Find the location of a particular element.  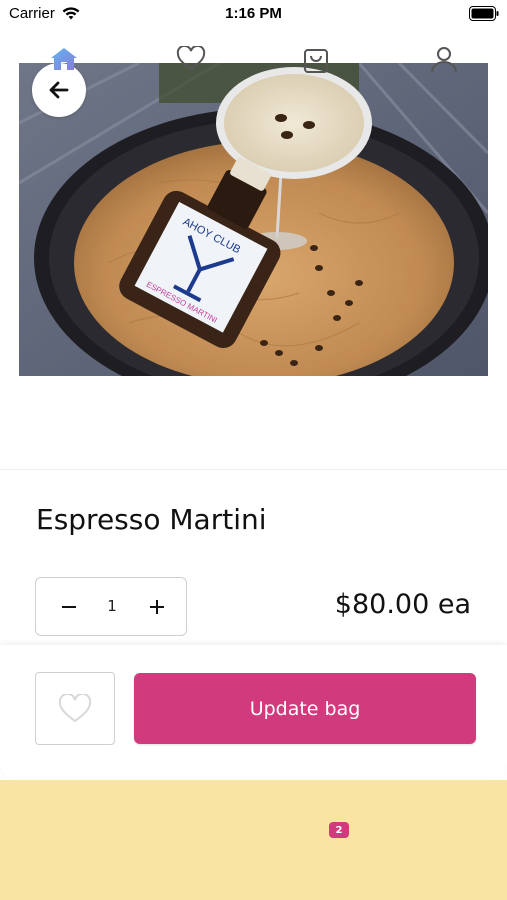

decrease-quantity-button is located at coordinates (69, 607).